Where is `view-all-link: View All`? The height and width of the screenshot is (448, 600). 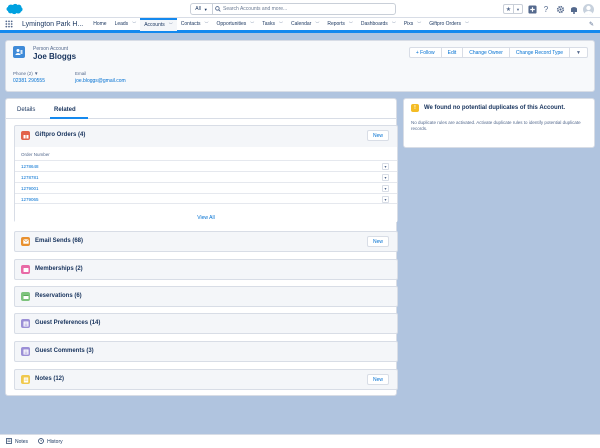 view-all-link: View All is located at coordinates (206, 218).